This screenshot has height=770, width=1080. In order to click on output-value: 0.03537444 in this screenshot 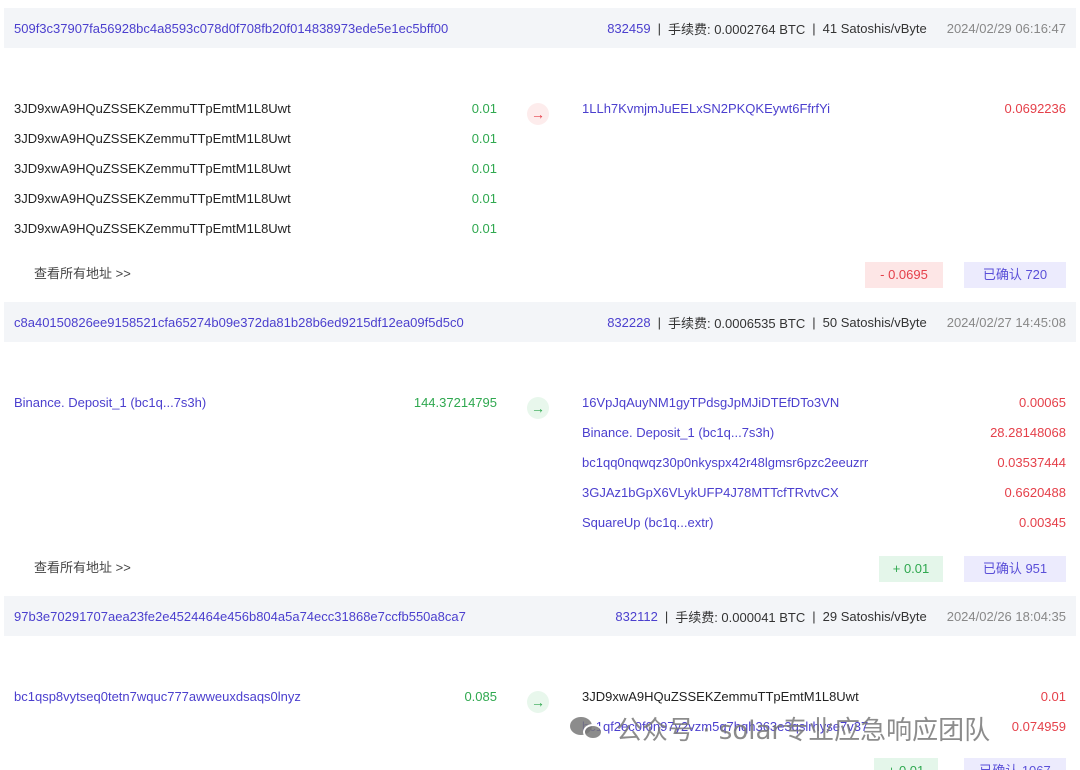, I will do `click(1031, 462)`.